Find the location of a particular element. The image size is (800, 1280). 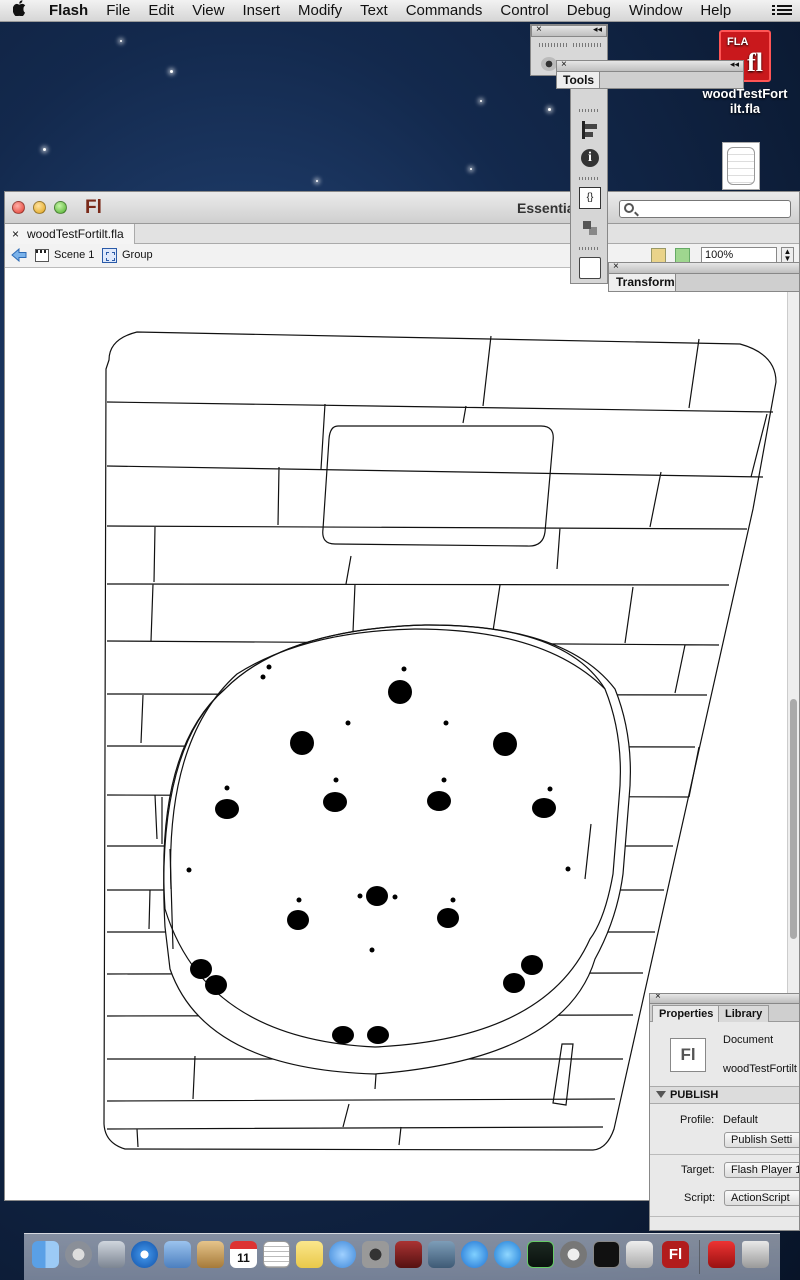

desktop-thumbnail is located at coordinates (741, 166).